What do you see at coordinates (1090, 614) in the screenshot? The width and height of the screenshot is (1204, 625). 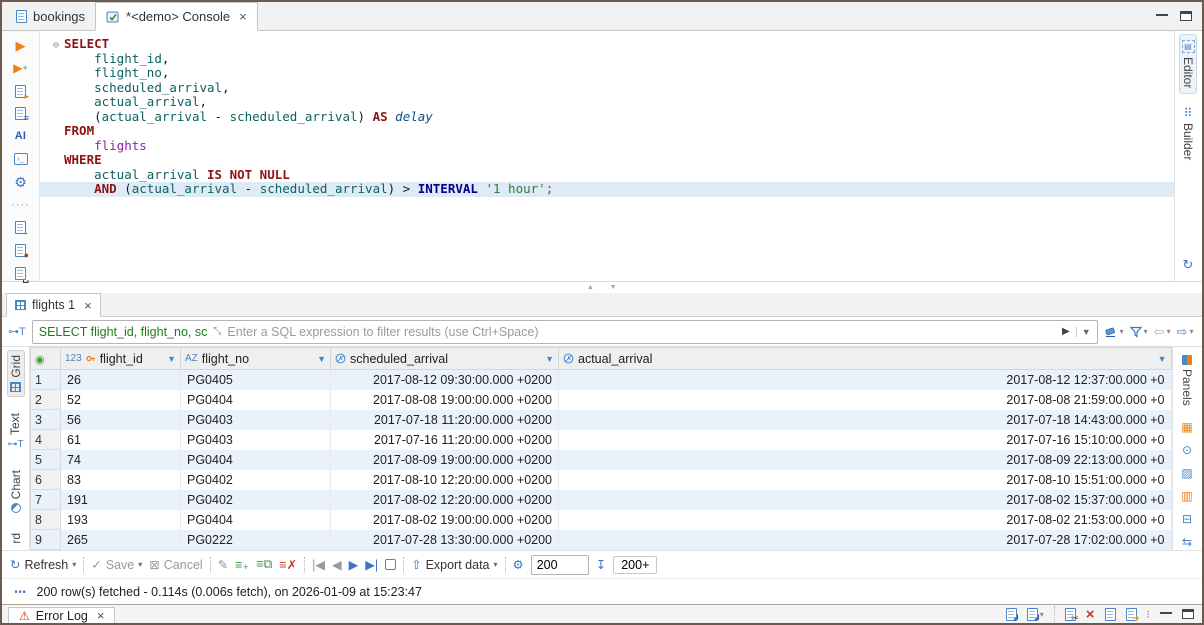 I see `delete-log-icon: ×` at bounding box center [1090, 614].